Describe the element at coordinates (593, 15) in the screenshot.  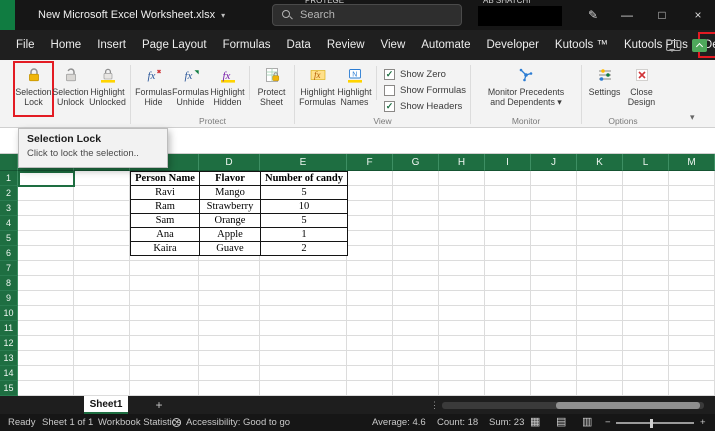
I see `pen-icon: ✎` at that location.